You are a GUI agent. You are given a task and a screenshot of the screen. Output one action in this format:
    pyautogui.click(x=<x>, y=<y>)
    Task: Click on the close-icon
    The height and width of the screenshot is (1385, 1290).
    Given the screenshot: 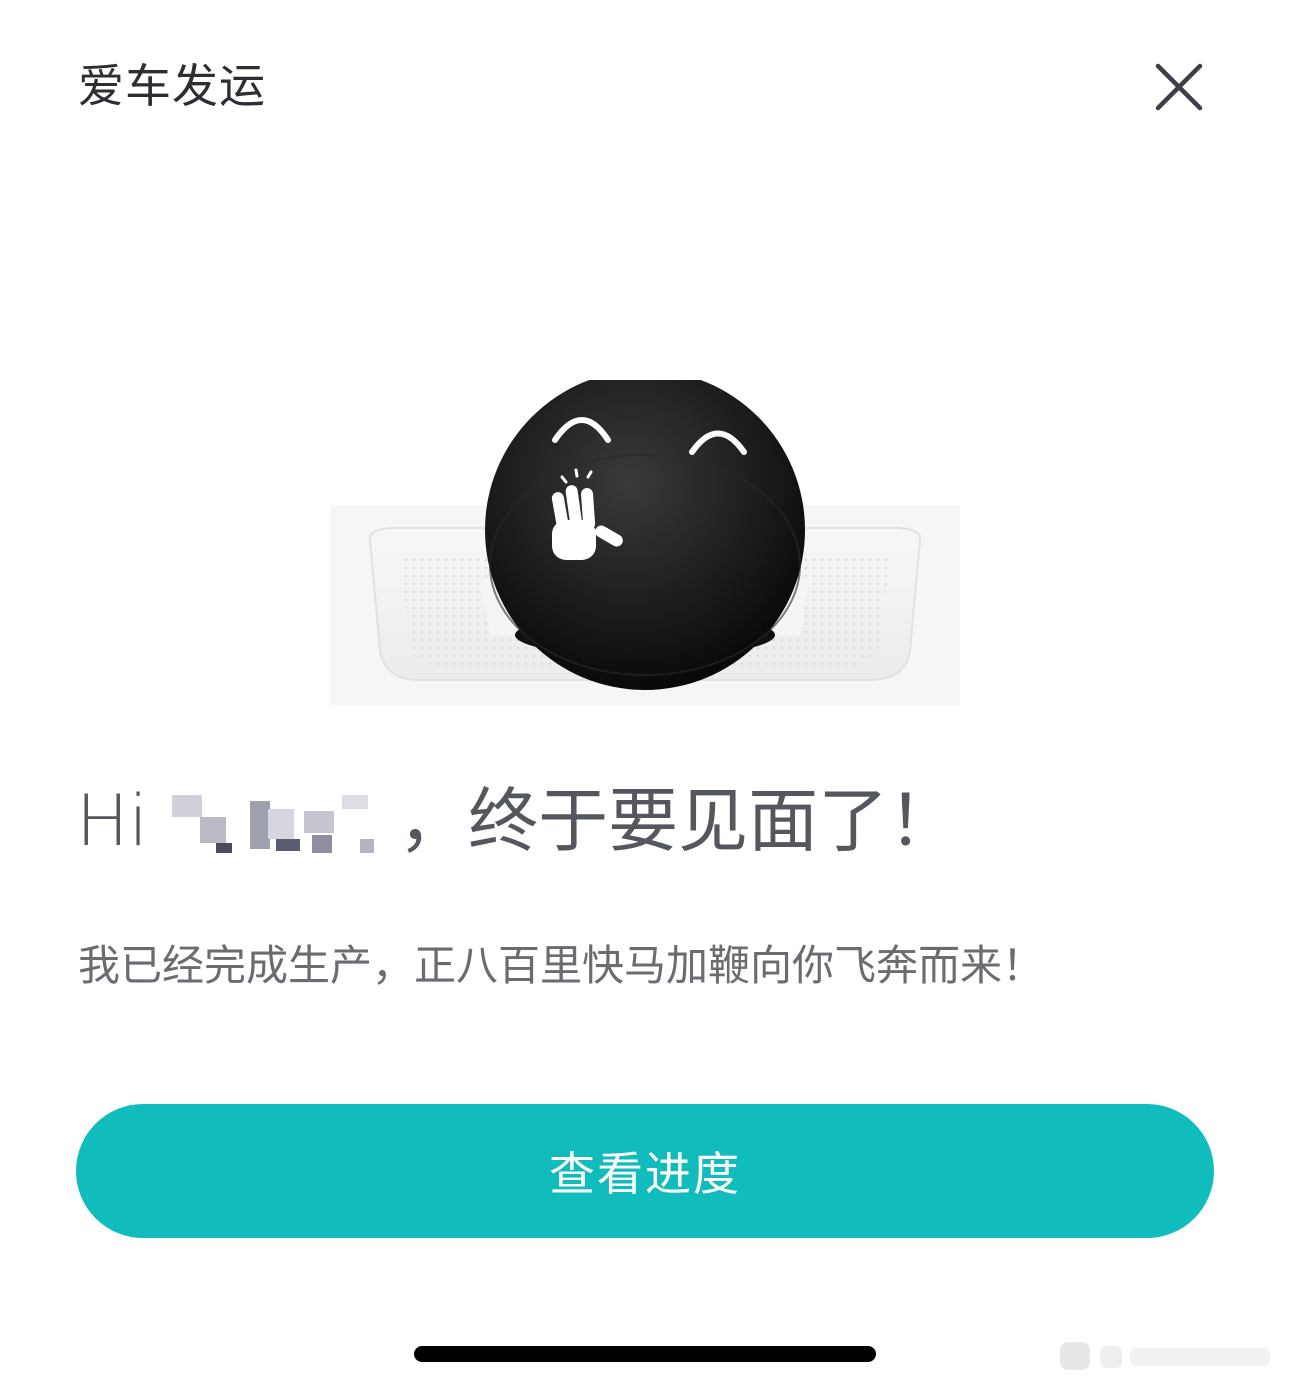 What is the action you would take?
    pyautogui.click(x=1179, y=87)
    